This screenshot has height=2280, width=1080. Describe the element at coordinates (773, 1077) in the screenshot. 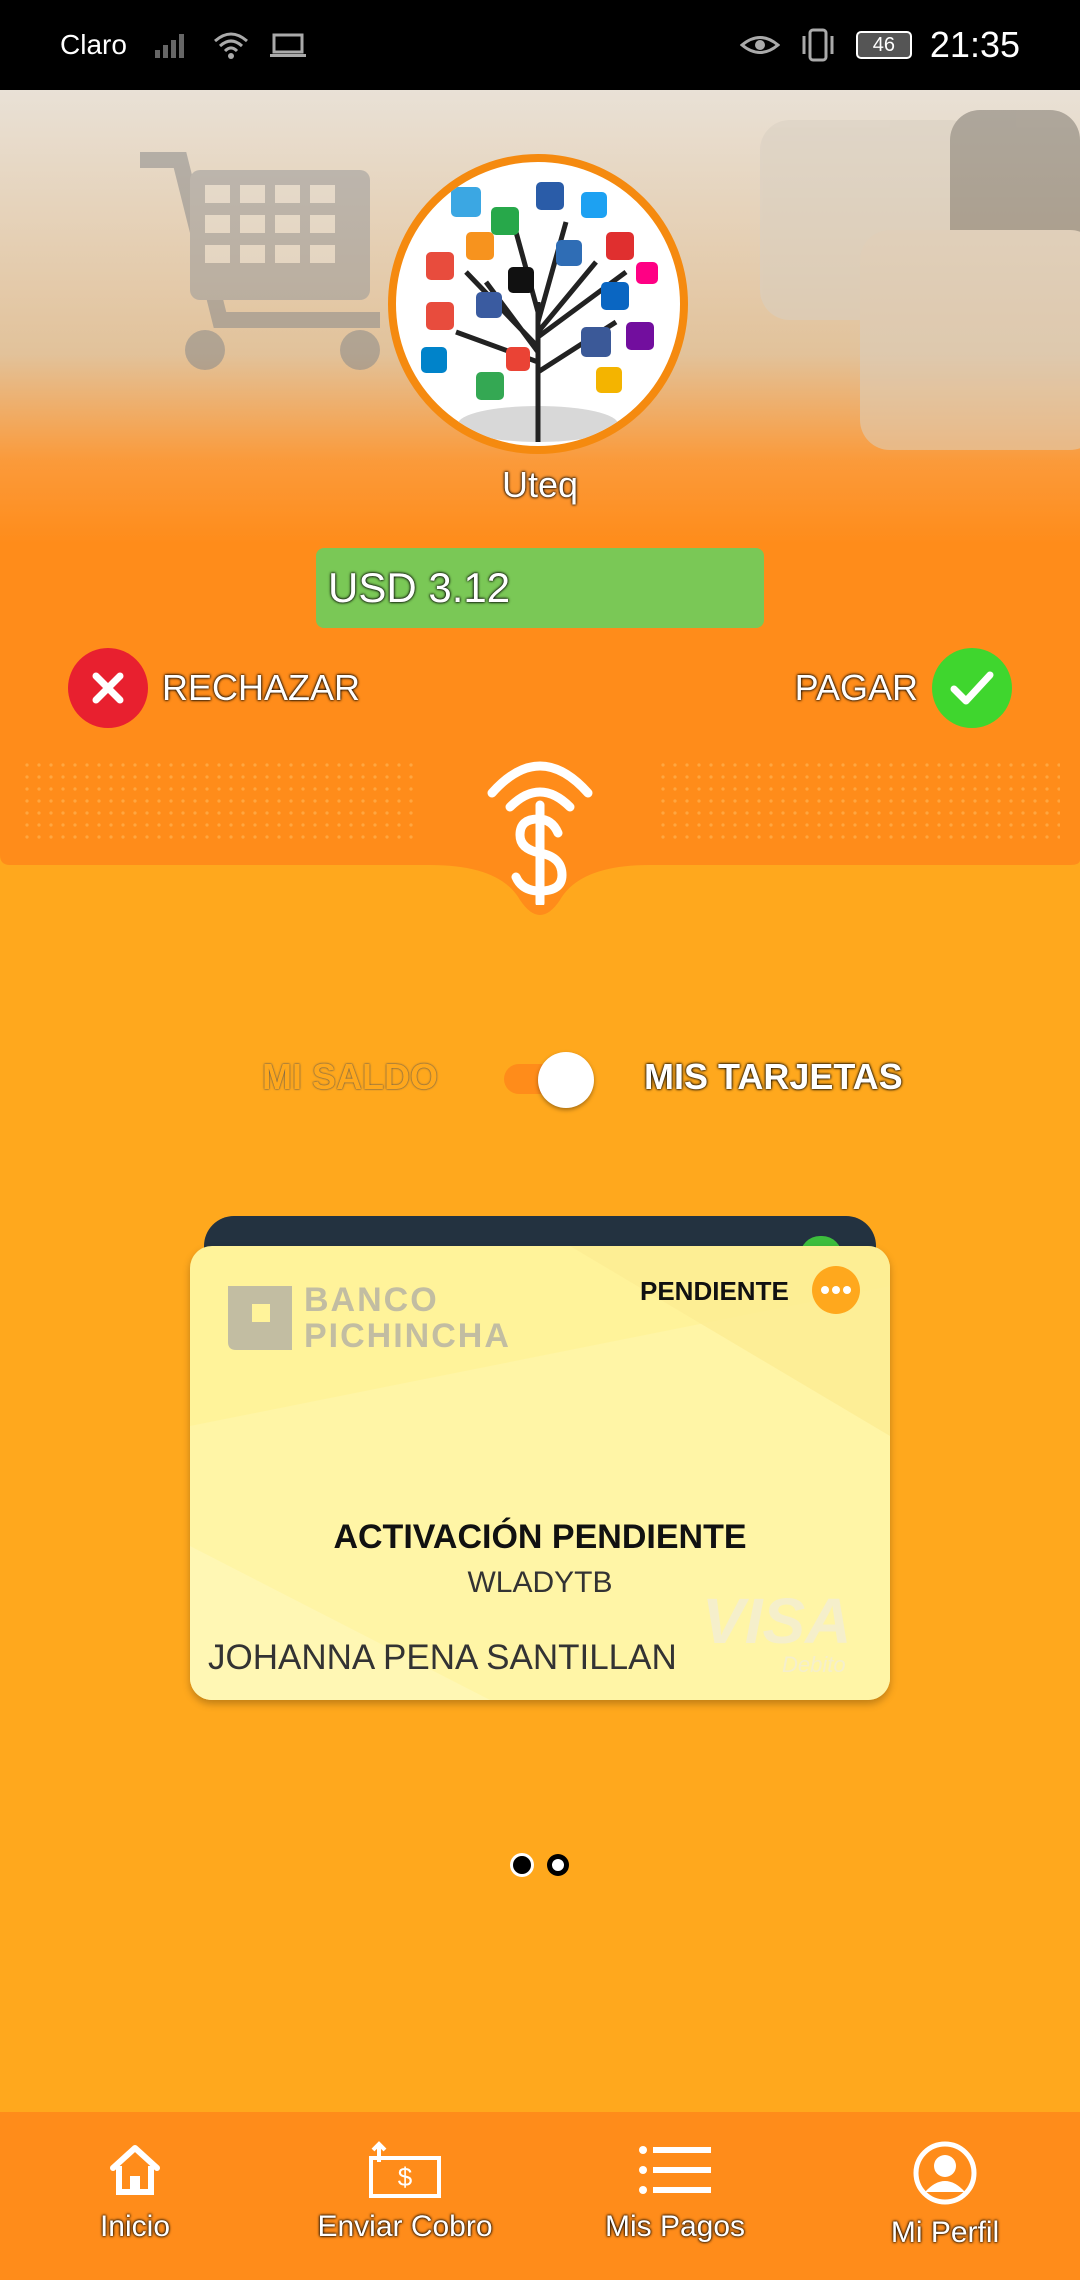

I see `toggle-label-mis-tarjetas: MIS TARJETAS` at that location.